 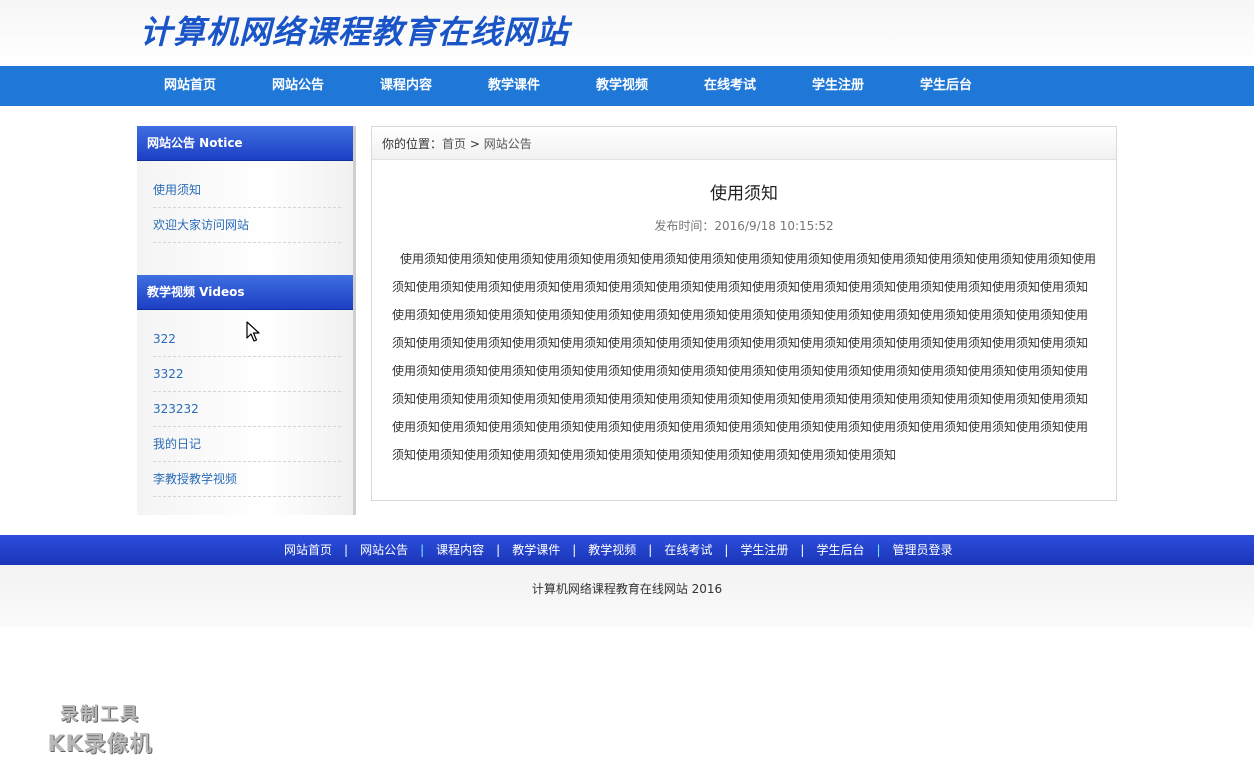 I want to click on video-list: 322 3322 323232 我的日记 李教授教学视频, so click(x=245, y=403).